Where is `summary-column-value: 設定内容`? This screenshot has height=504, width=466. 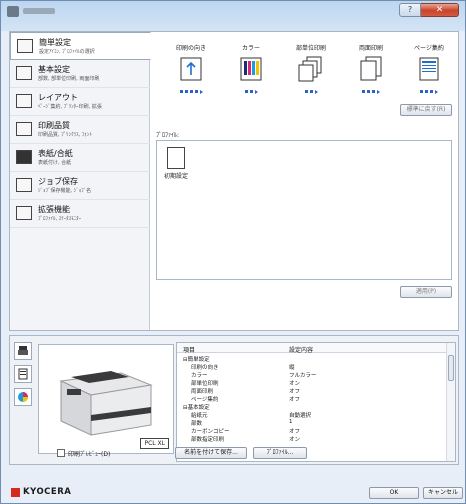
summary-column-value: 設定内容 is located at coordinates (301, 350).